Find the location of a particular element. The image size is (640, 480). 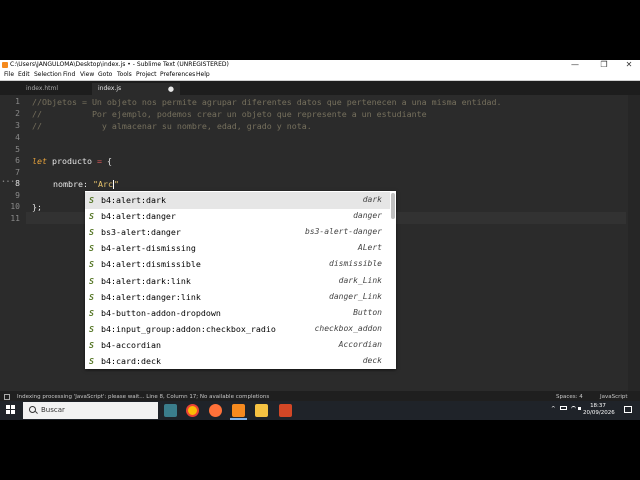

line-number: 6 is located at coordinates (17, 160).